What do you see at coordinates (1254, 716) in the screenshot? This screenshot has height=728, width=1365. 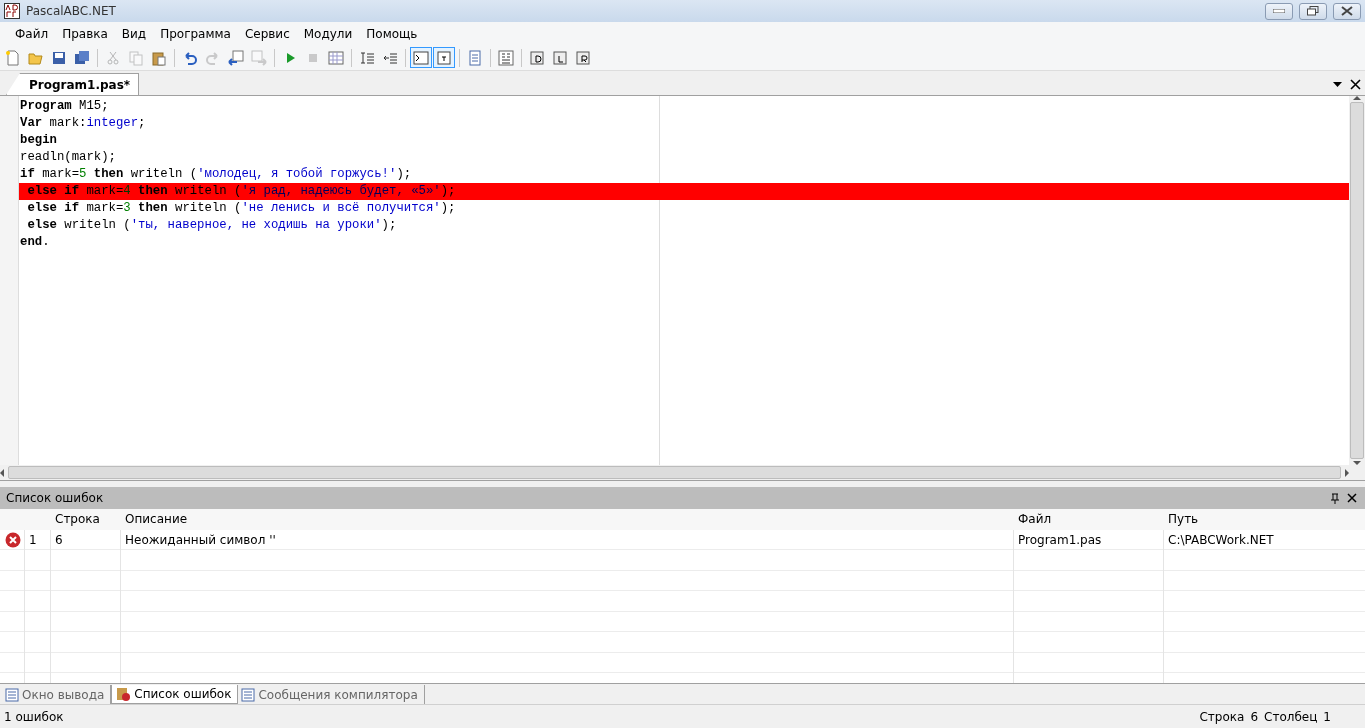 I see `status-line-value: 6` at bounding box center [1254, 716].